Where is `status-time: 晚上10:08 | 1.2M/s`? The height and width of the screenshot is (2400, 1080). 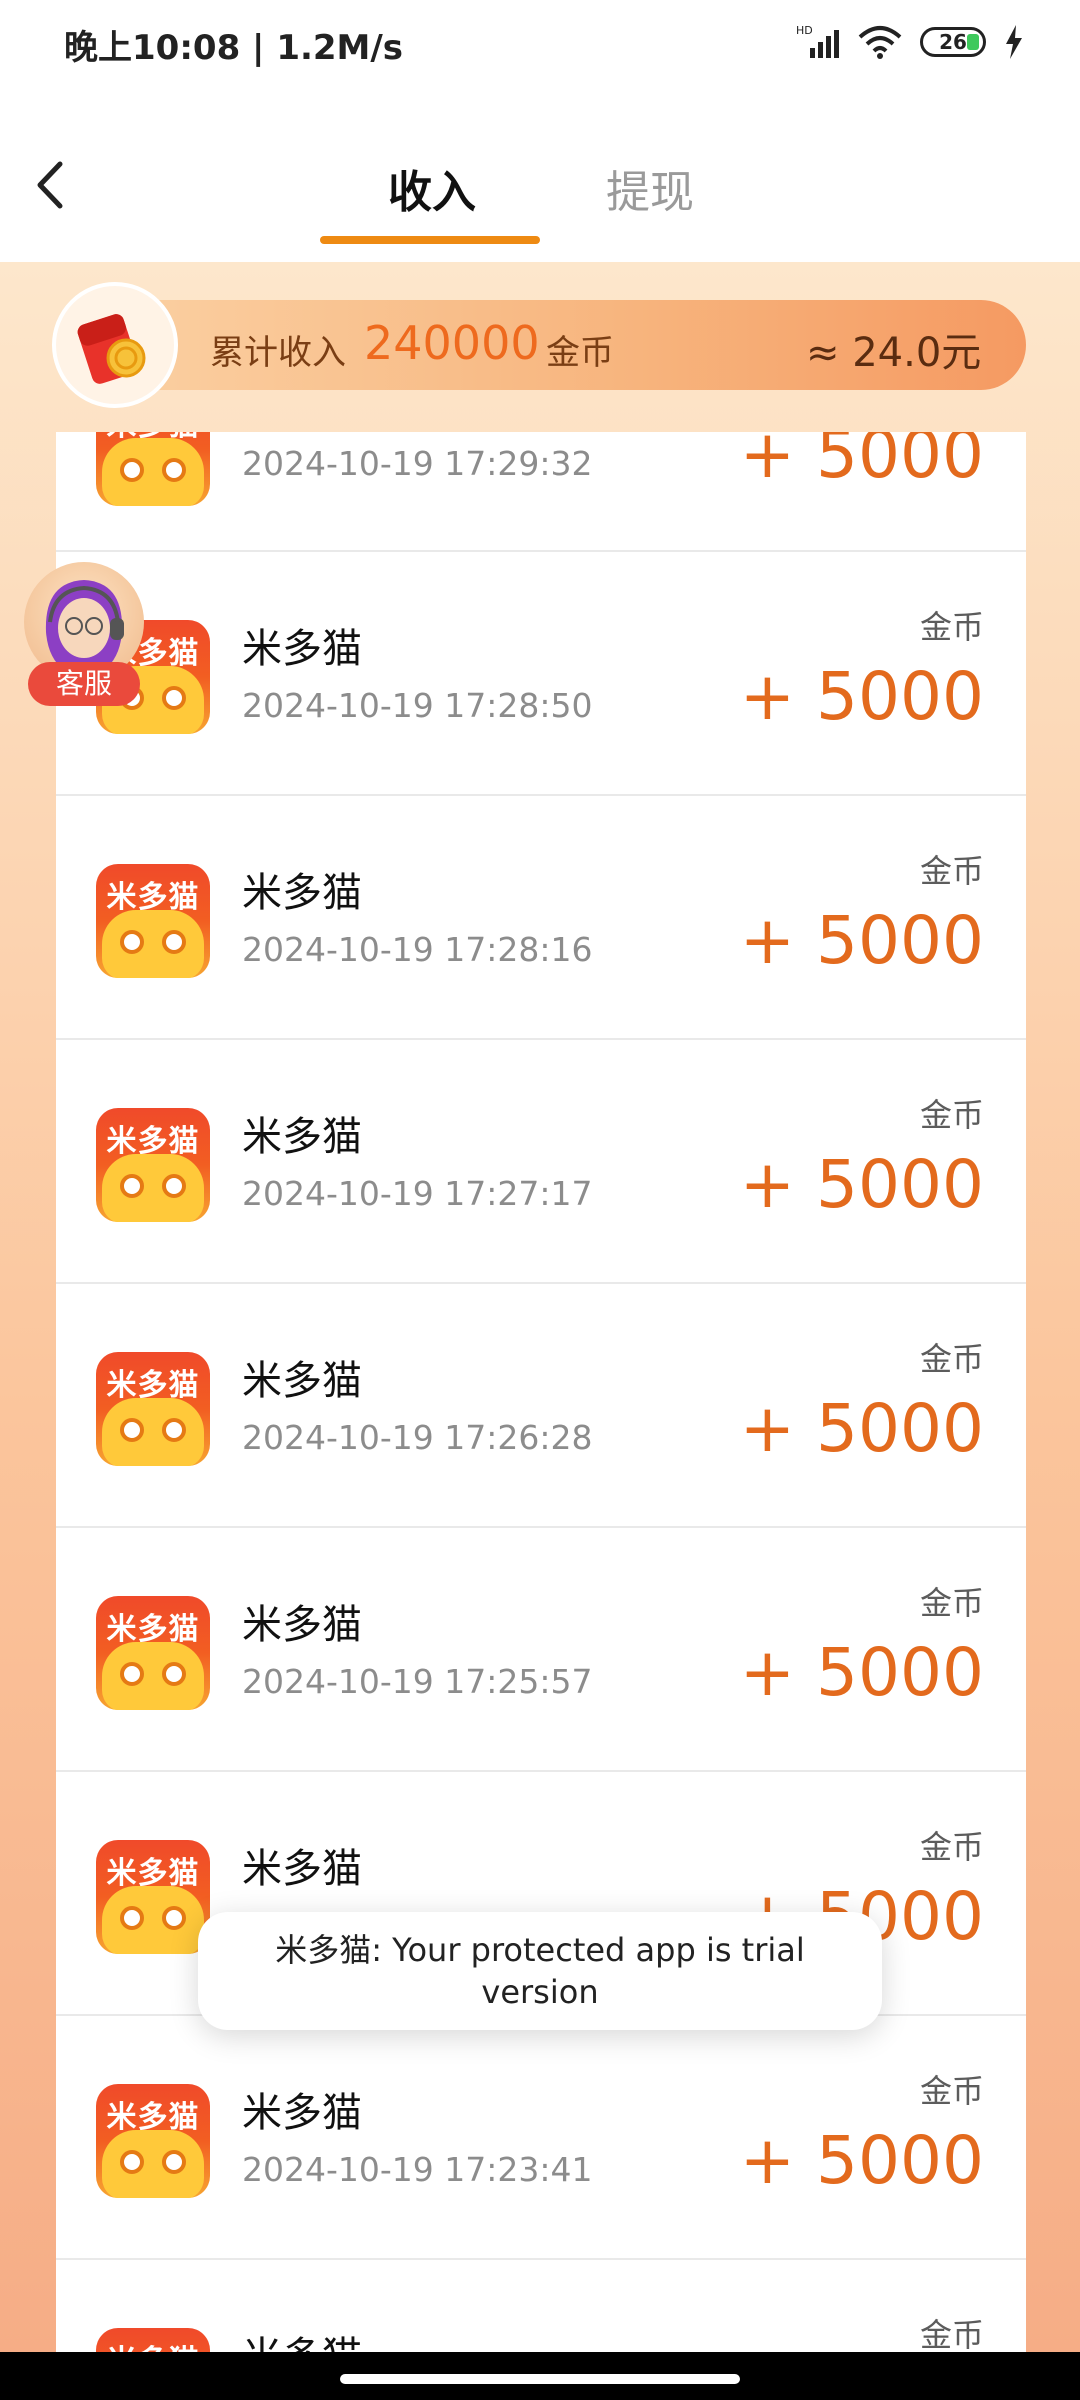 status-time: 晚上10:08 | 1.2M/s is located at coordinates (234, 48).